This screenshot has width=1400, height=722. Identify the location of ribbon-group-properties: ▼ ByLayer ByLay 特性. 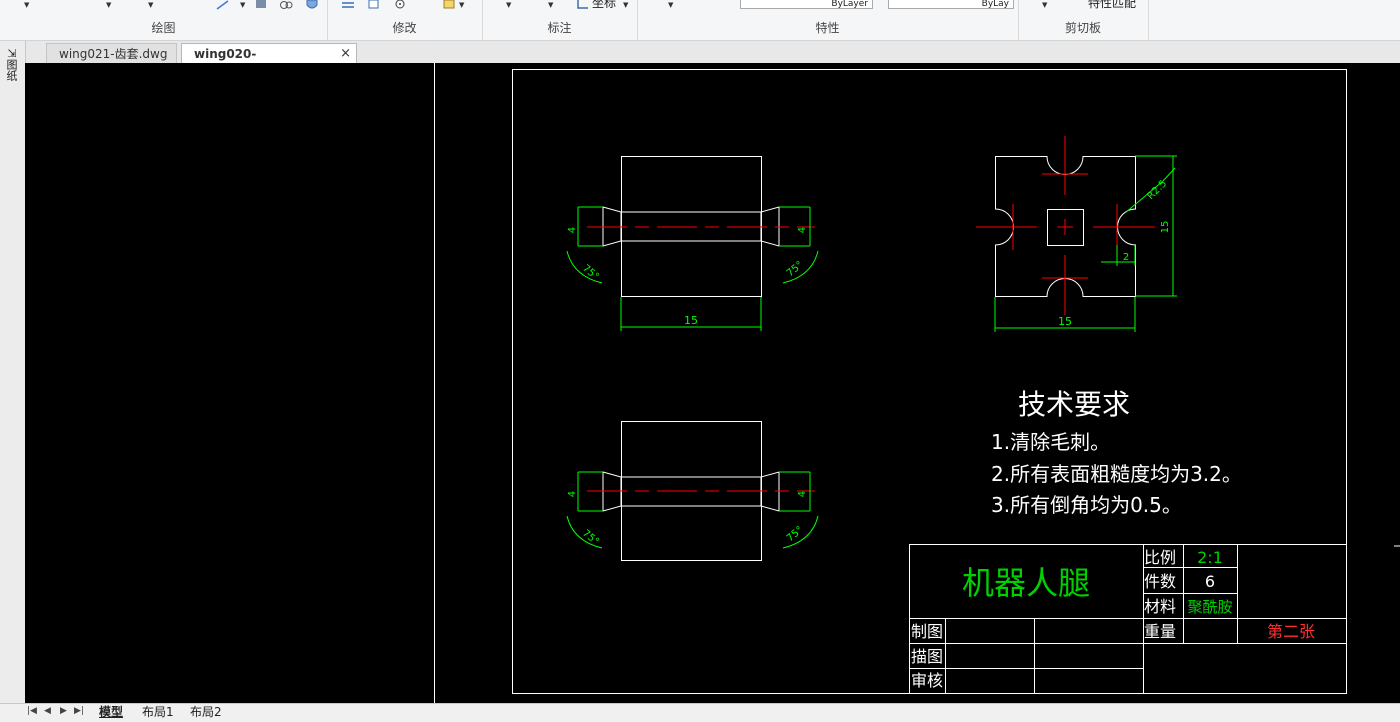
(828, 20).